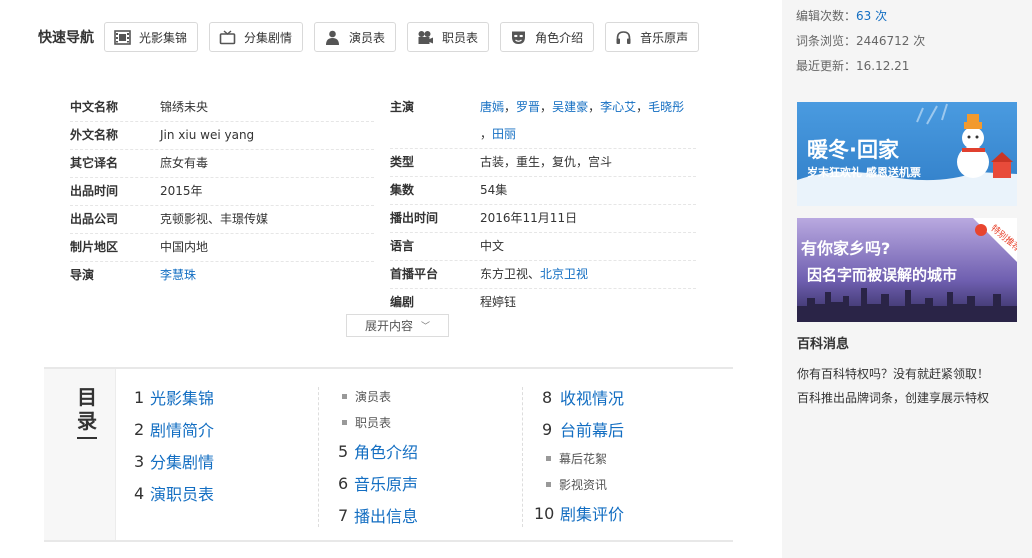 The height and width of the screenshot is (558, 1032). Describe the element at coordinates (139, 429) in the screenshot. I see `toc-num: 2` at that location.